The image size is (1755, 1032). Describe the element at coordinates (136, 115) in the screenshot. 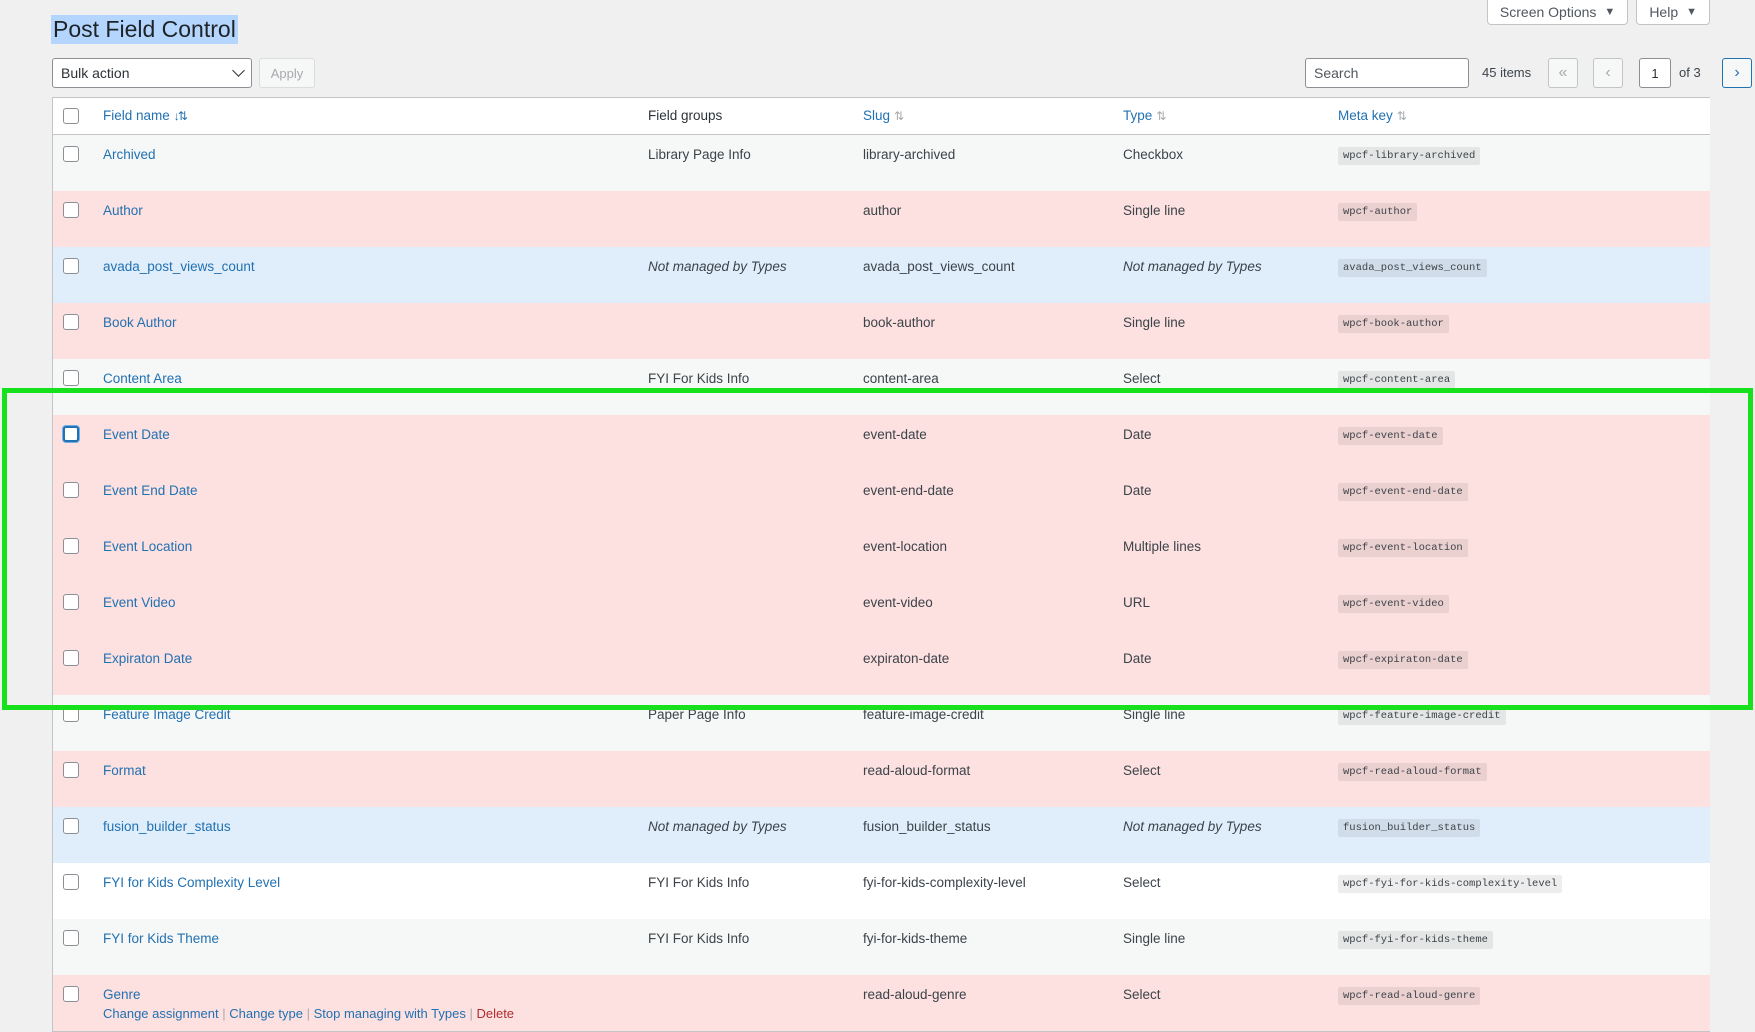

I see `column-field-name-label: Field name` at that location.